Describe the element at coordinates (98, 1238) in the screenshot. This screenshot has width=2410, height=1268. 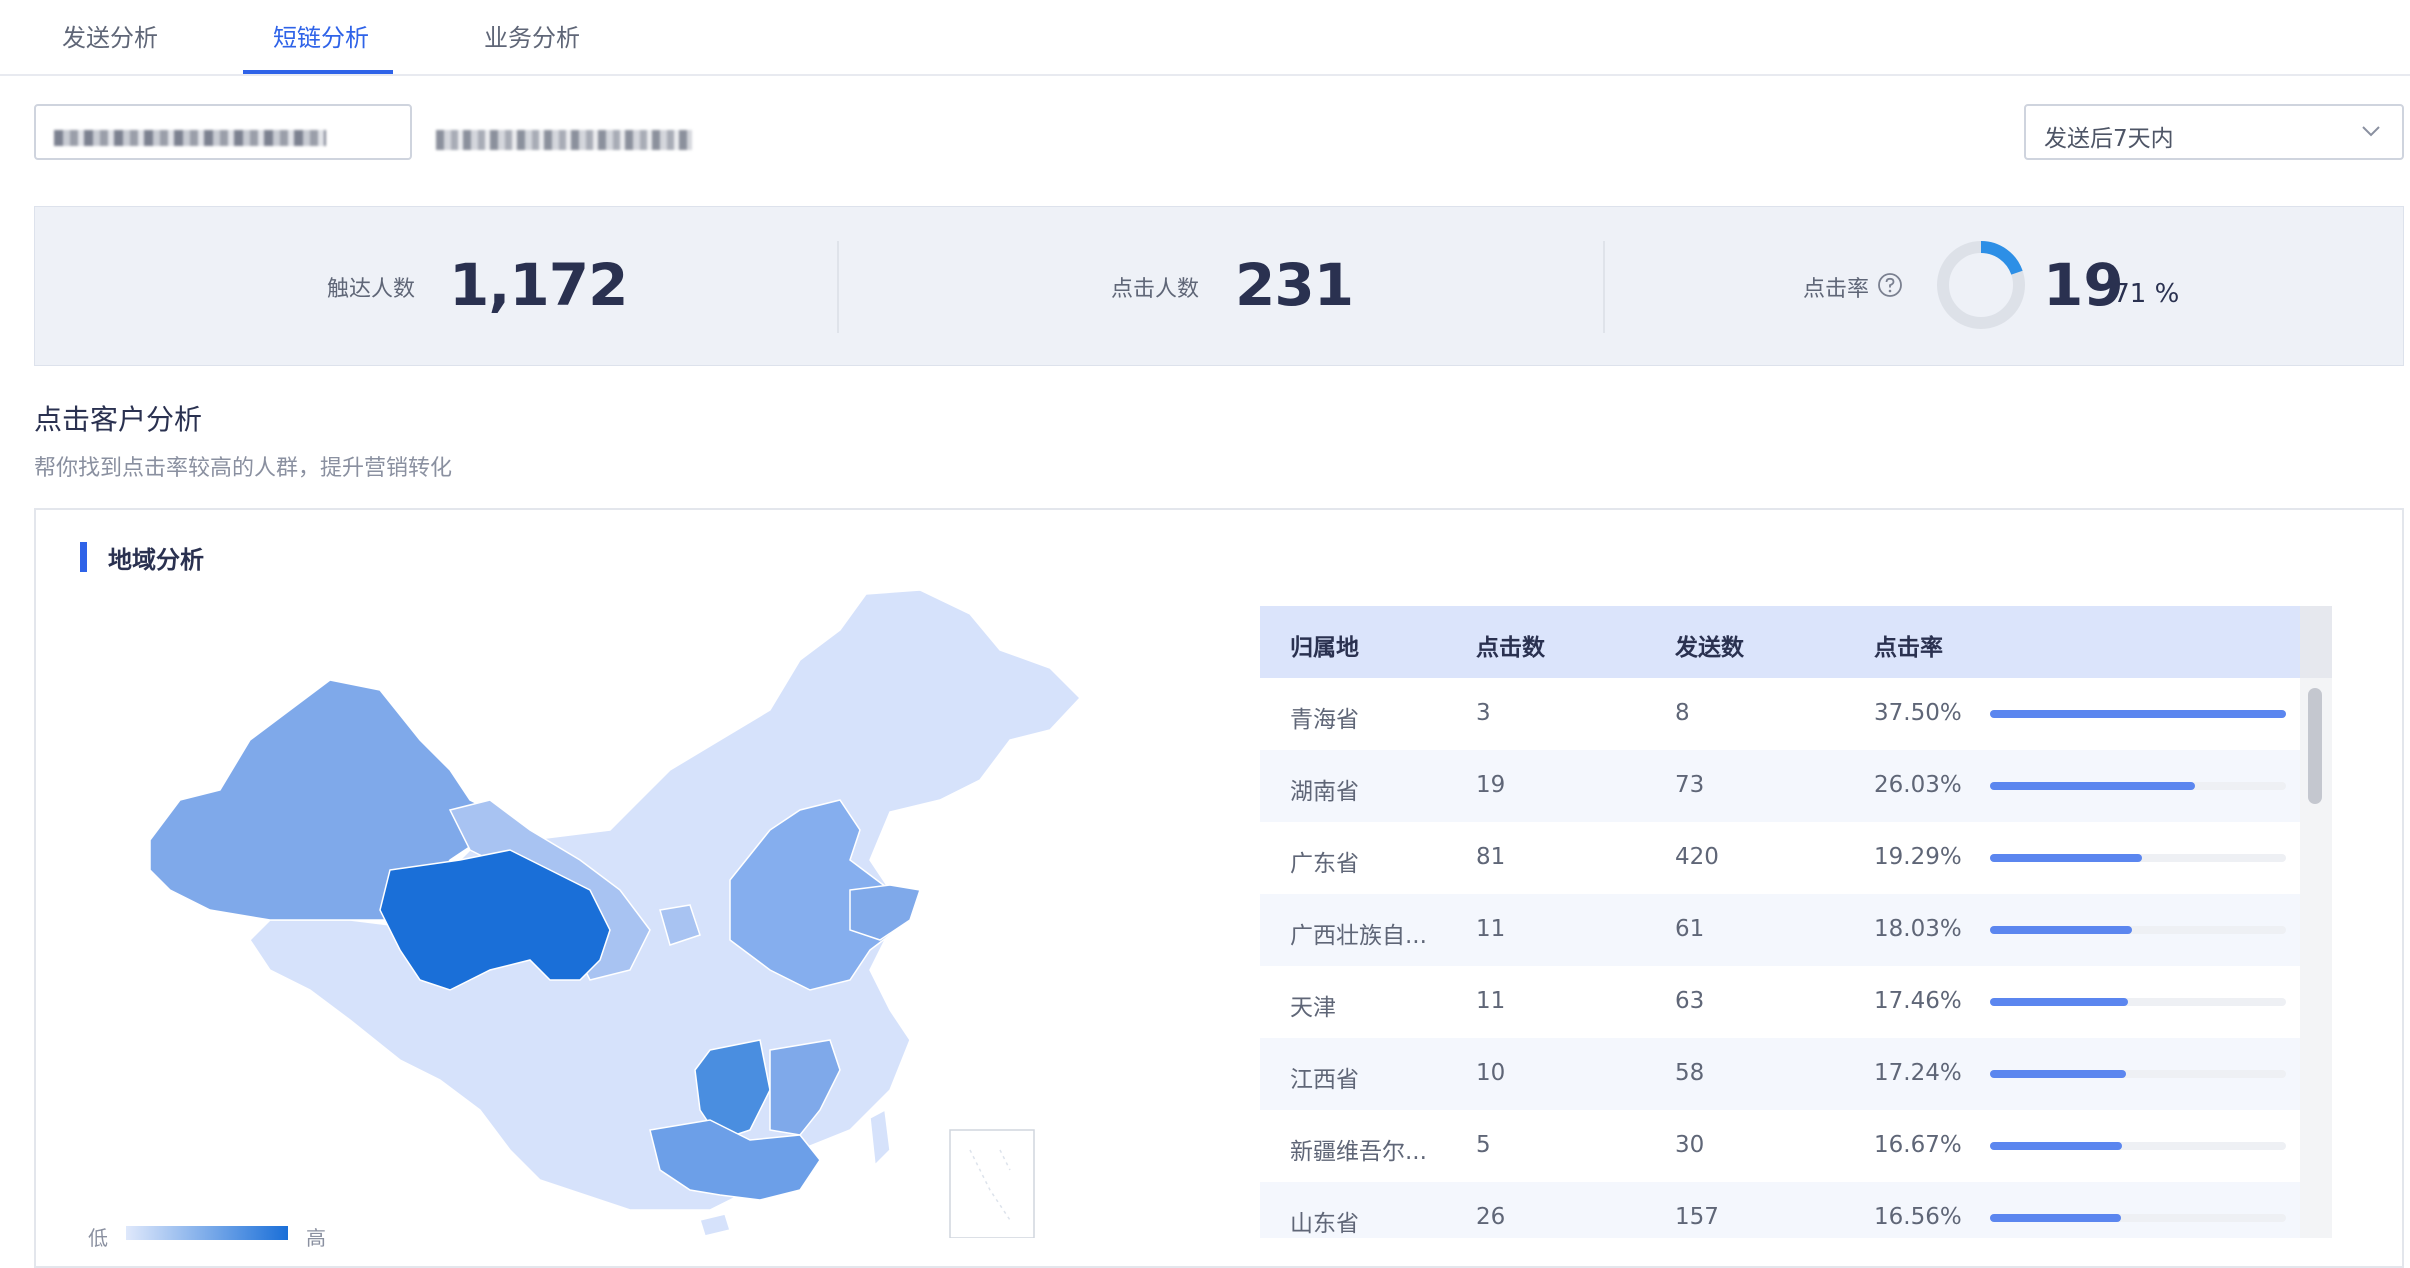
I see `legend-low-label: 低` at that location.